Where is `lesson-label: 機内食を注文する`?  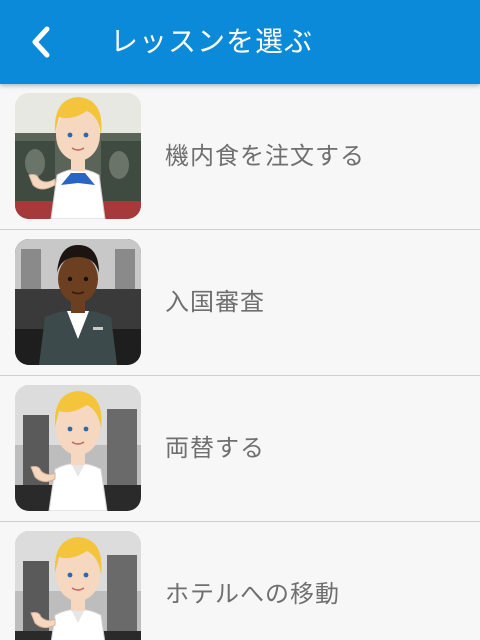 lesson-label: 機内食を注文する is located at coordinates (265, 156).